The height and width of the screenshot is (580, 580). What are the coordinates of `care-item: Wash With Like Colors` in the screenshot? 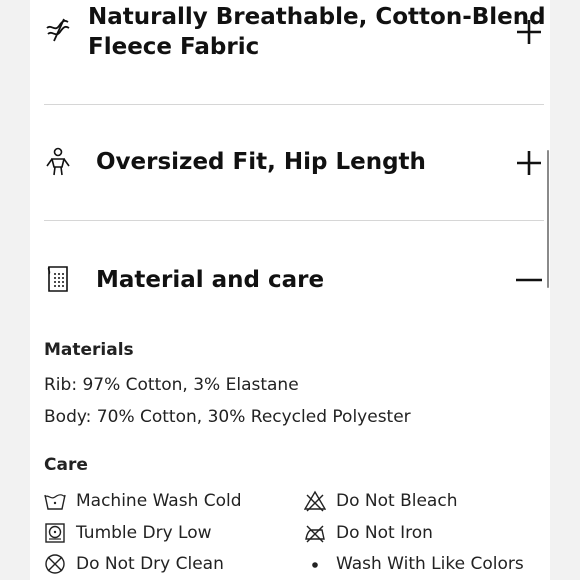 It's located at (419, 564).